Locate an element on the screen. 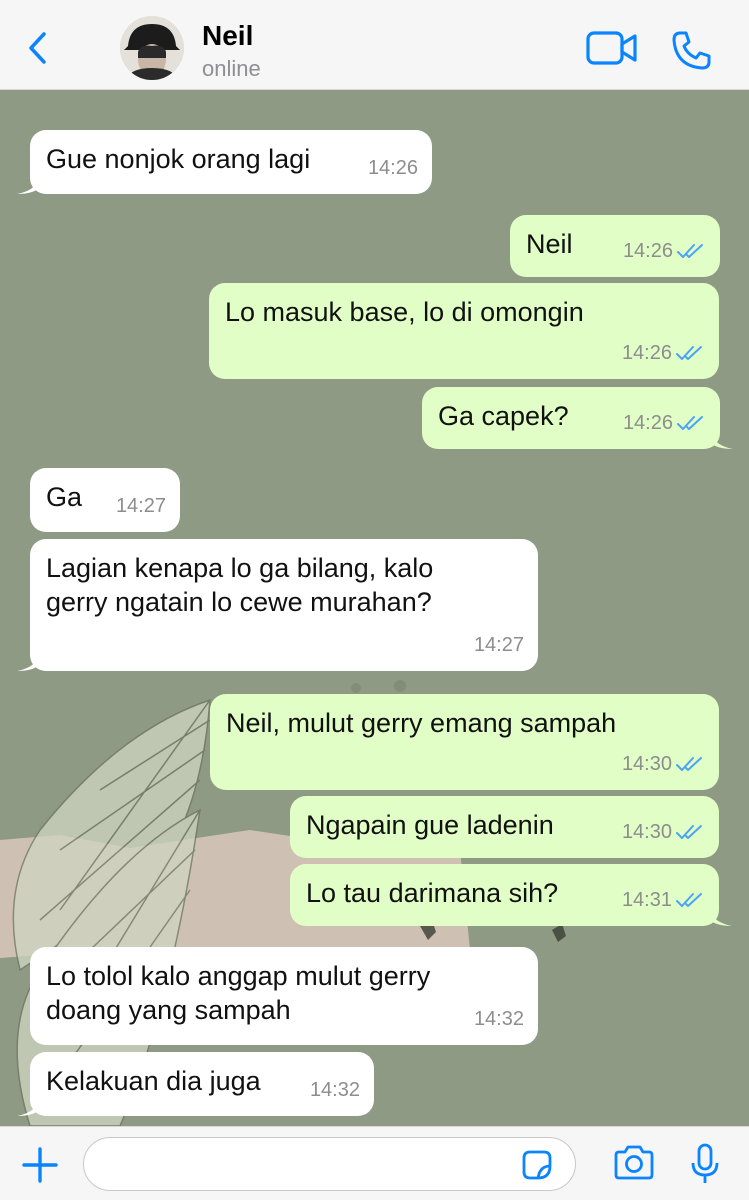 This screenshot has height=1200, width=749. outgoing-message: Ga capek? 14:26 is located at coordinates (577, 418).